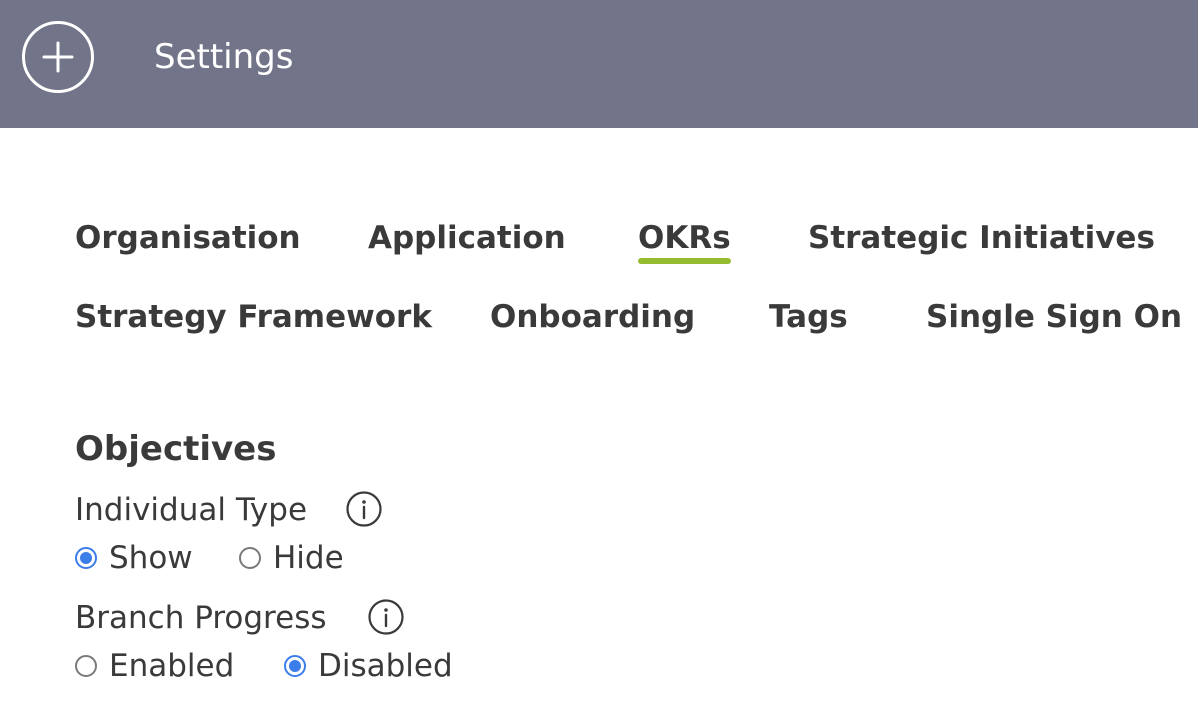  What do you see at coordinates (684, 261) in the screenshot?
I see `active-tab-underline` at bounding box center [684, 261].